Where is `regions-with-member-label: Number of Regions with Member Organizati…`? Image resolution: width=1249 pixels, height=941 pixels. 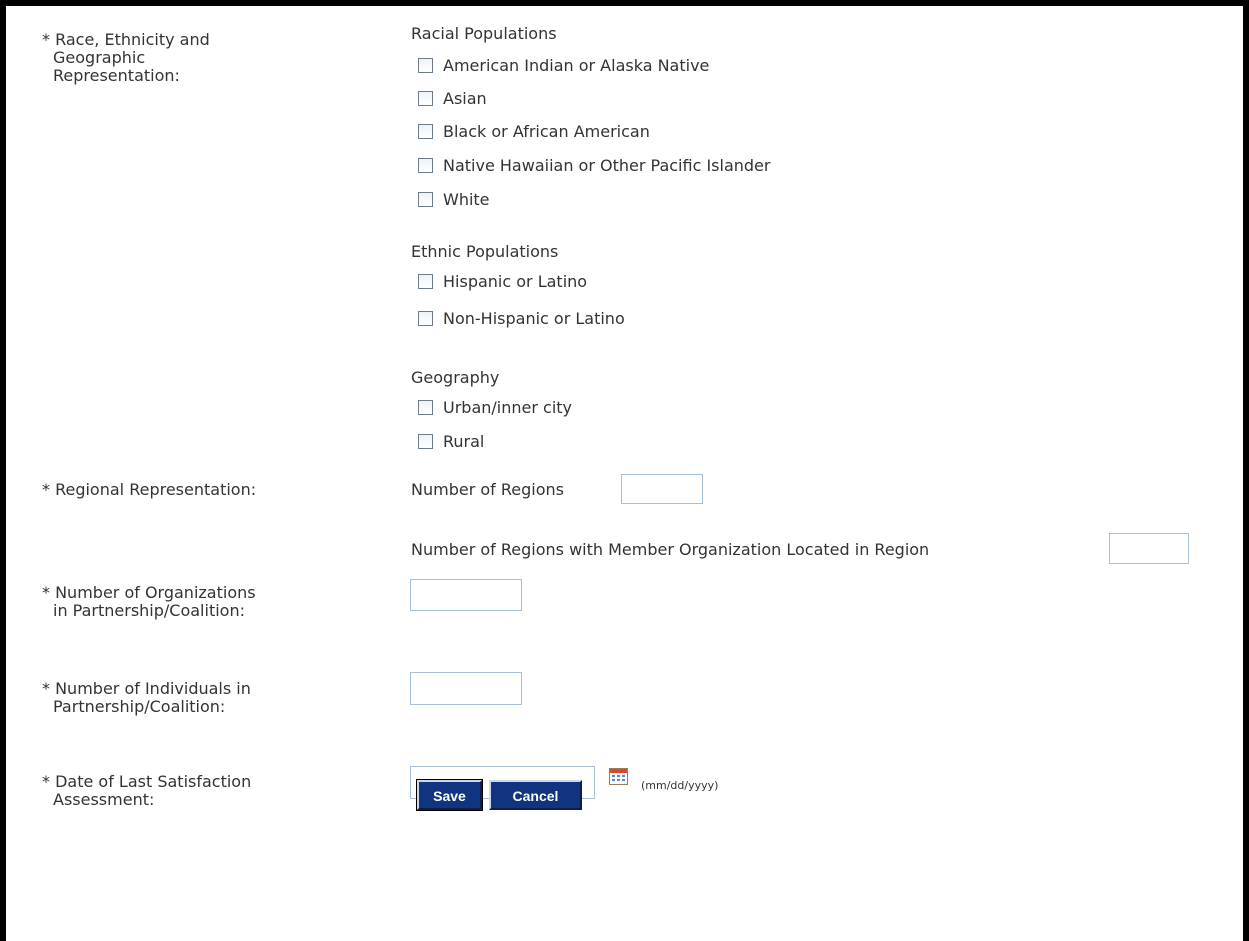 regions-with-member-label: Number of Regions with Member Organizati… is located at coordinates (670, 549).